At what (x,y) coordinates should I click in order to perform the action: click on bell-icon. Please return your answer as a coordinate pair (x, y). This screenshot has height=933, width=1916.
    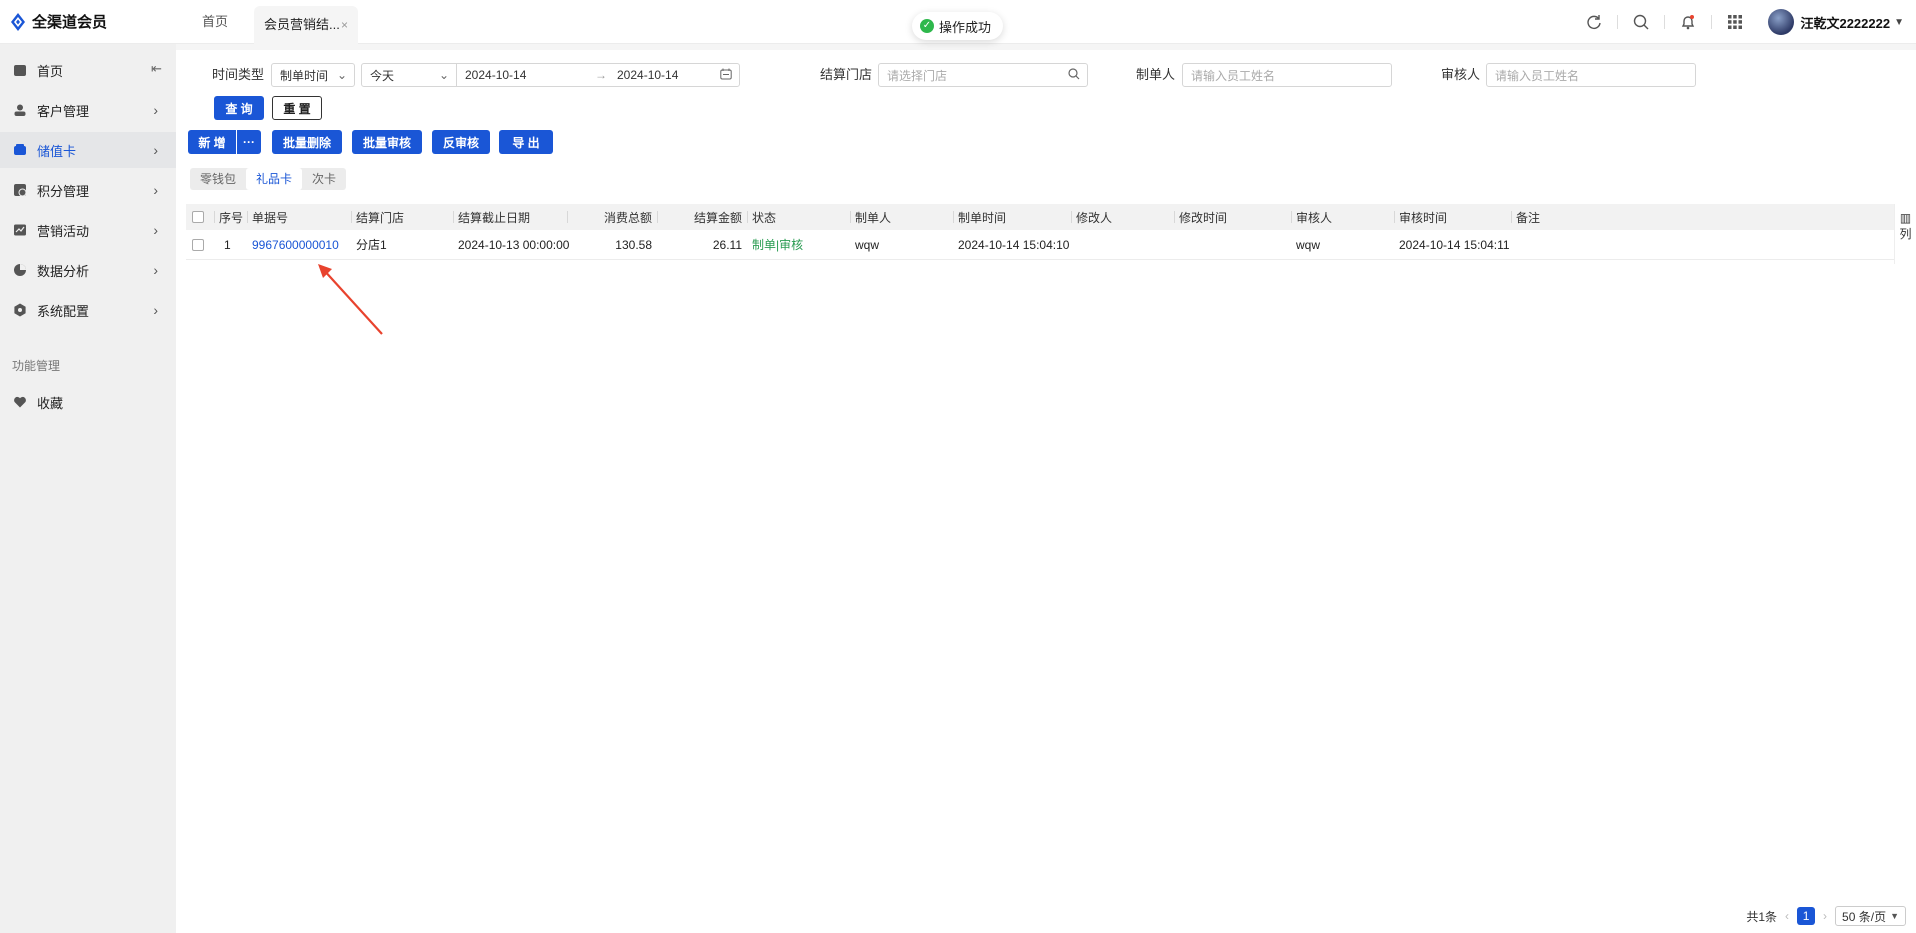
    Looking at the image, I should click on (1688, 22).